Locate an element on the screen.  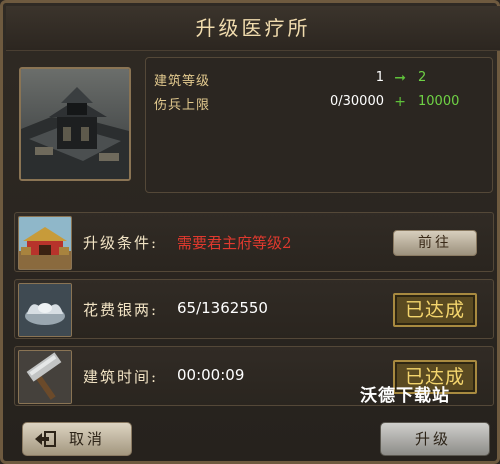
stat-current: 1 is located at coordinates (379, 77).